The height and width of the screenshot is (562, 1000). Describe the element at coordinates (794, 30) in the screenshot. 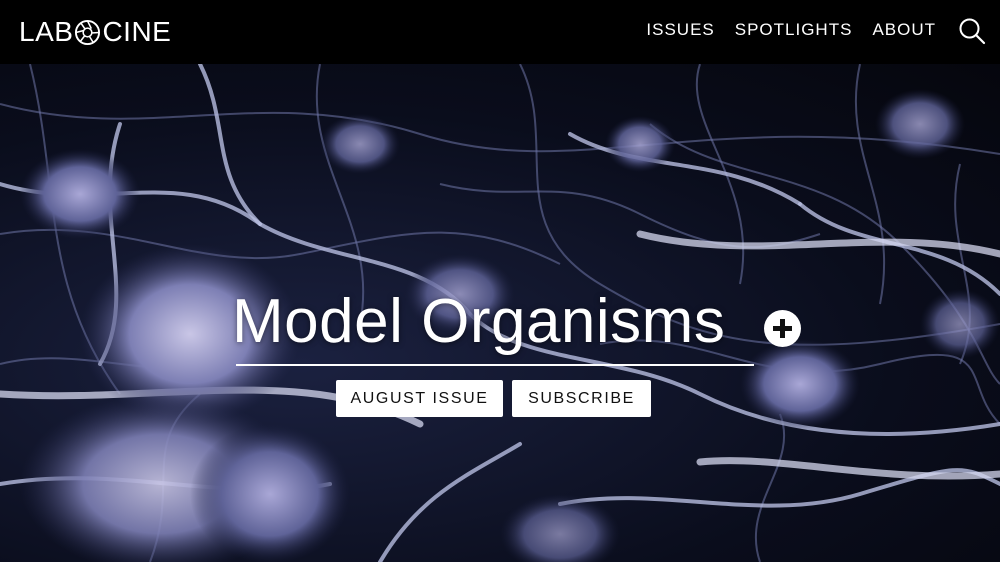

I see `nav-spotlights: SPOTLIGHTS` at that location.